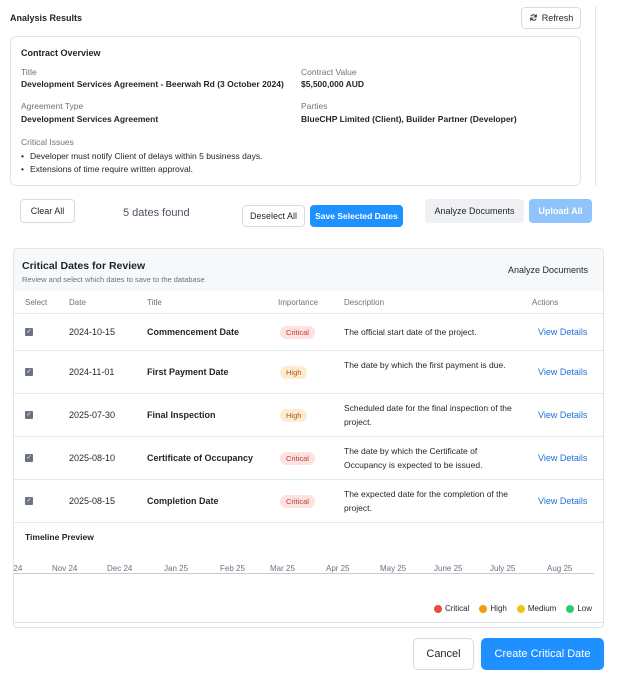 The image size is (633, 693). Describe the element at coordinates (393, 568) in the screenshot. I see `timeline-tick: May 25` at that location.